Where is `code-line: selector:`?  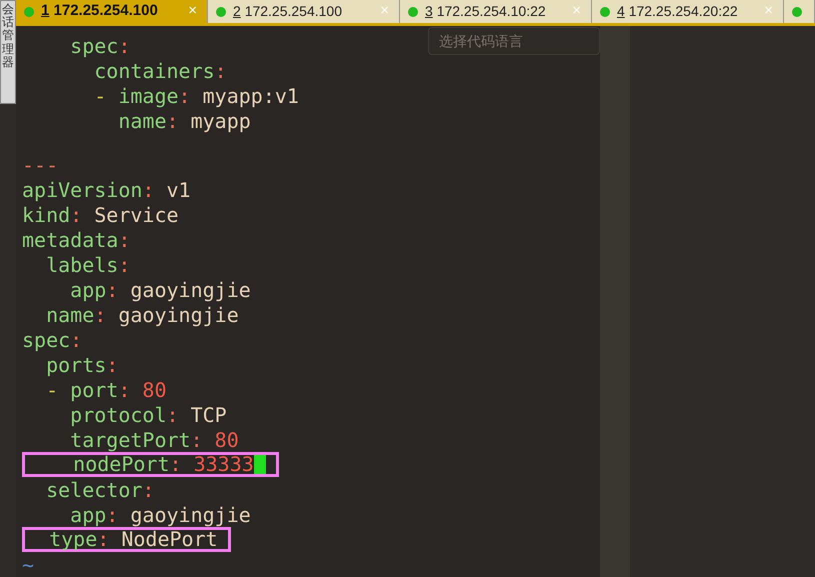 code-line: selector: is located at coordinates (99, 490).